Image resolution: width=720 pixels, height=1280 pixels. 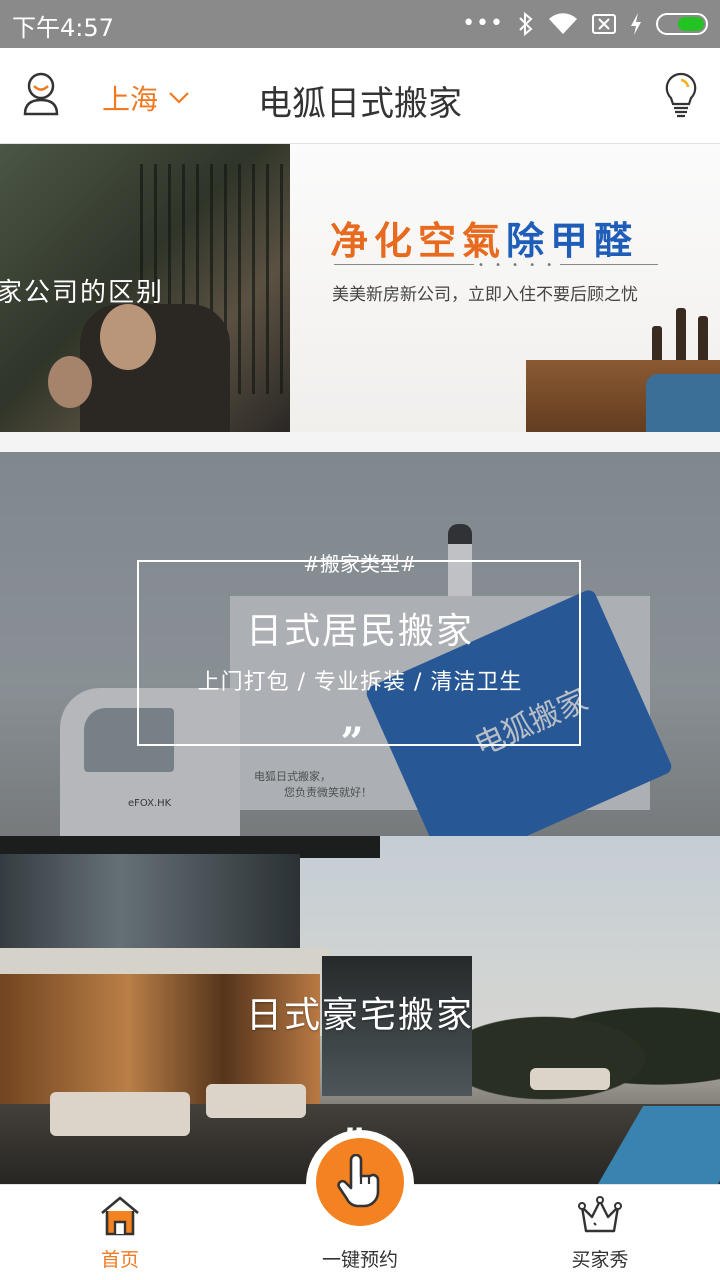 What do you see at coordinates (359, 631) in the screenshot?
I see `card-title: 日式居民搬家` at bounding box center [359, 631].